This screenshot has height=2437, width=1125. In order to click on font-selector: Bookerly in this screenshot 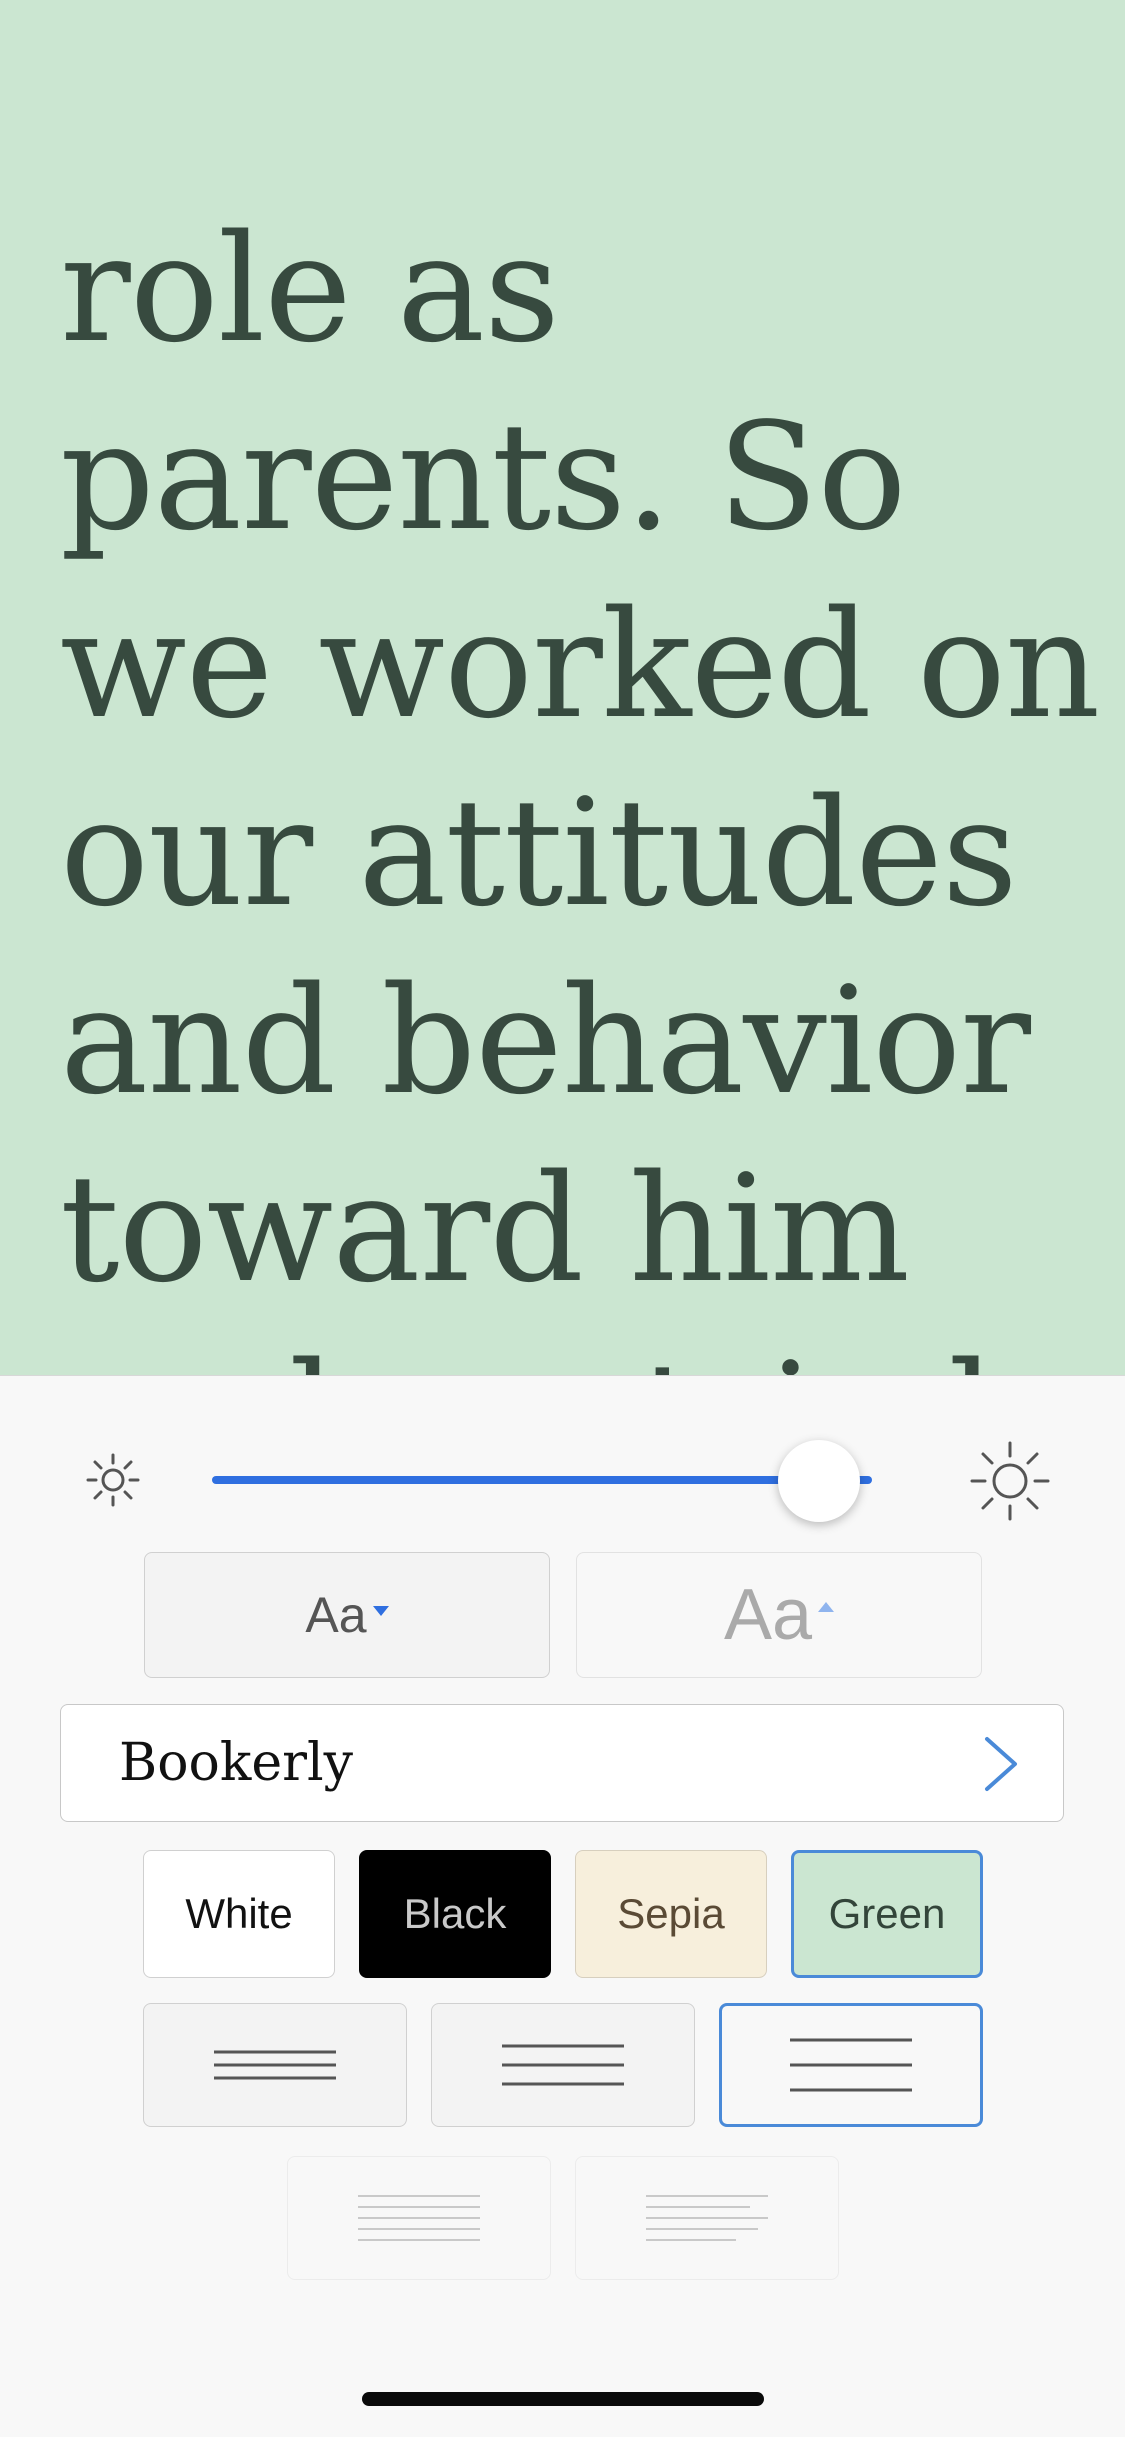, I will do `click(562, 1763)`.